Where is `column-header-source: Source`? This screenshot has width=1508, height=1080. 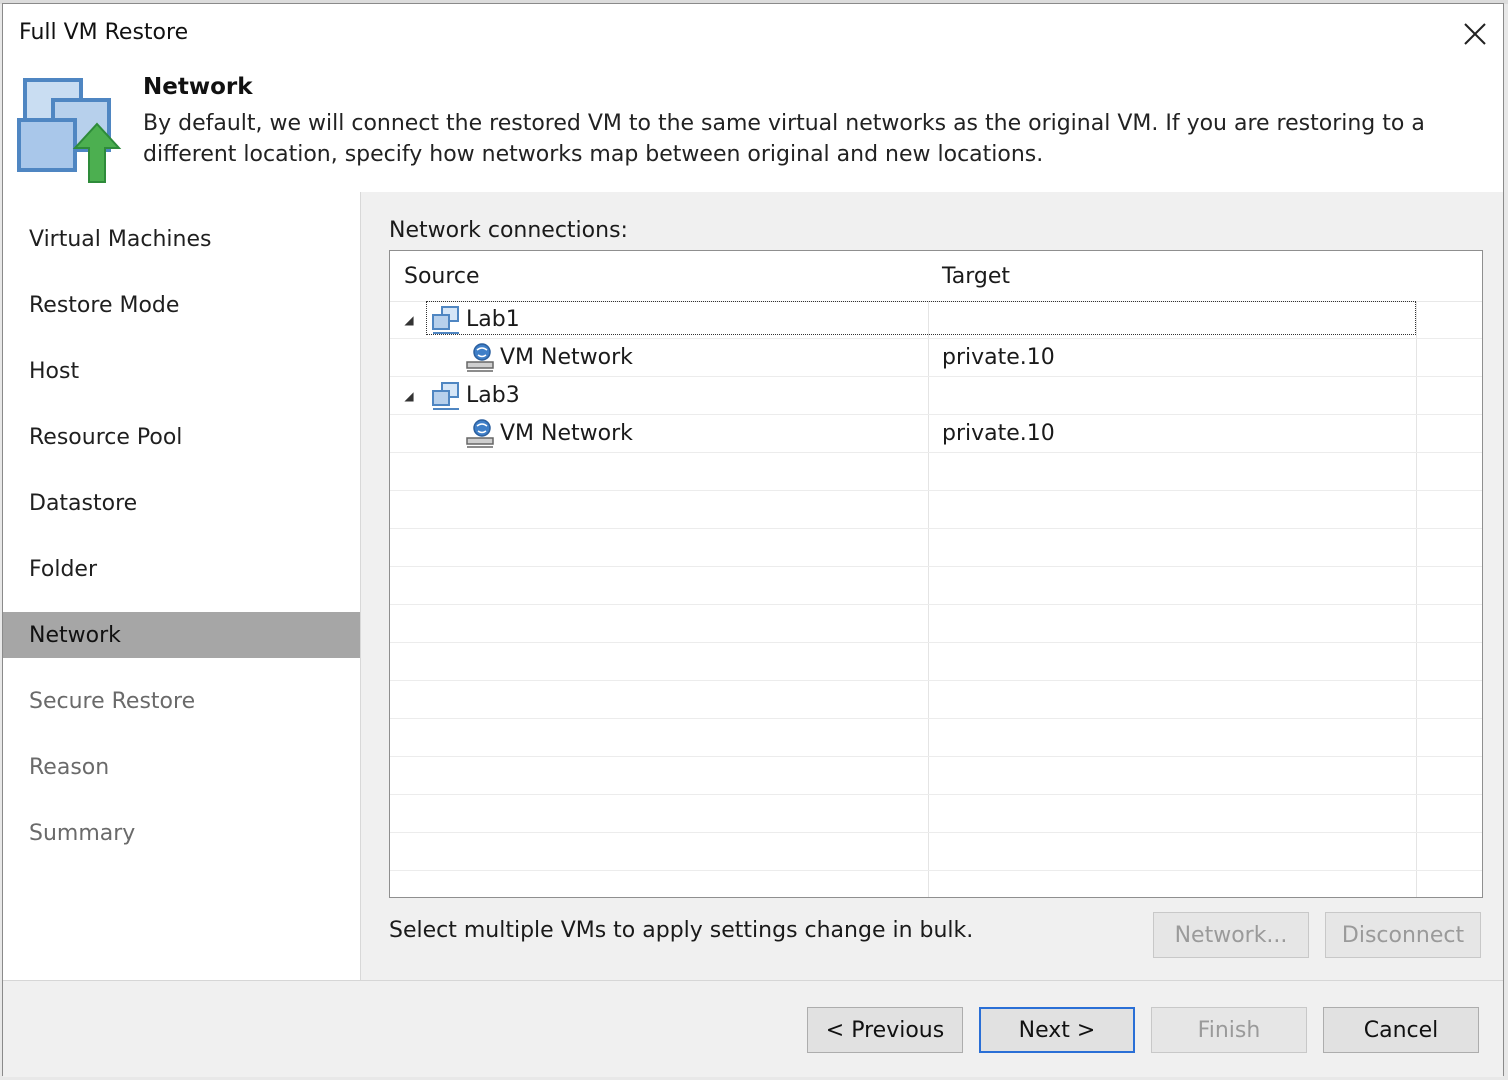 column-header-source: Source is located at coordinates (659, 276).